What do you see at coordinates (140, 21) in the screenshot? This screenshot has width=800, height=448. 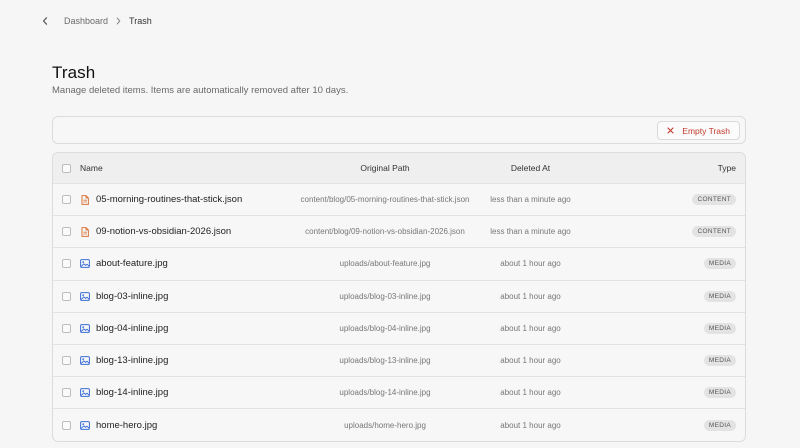 I see `breadcrumb-current: Trash` at bounding box center [140, 21].